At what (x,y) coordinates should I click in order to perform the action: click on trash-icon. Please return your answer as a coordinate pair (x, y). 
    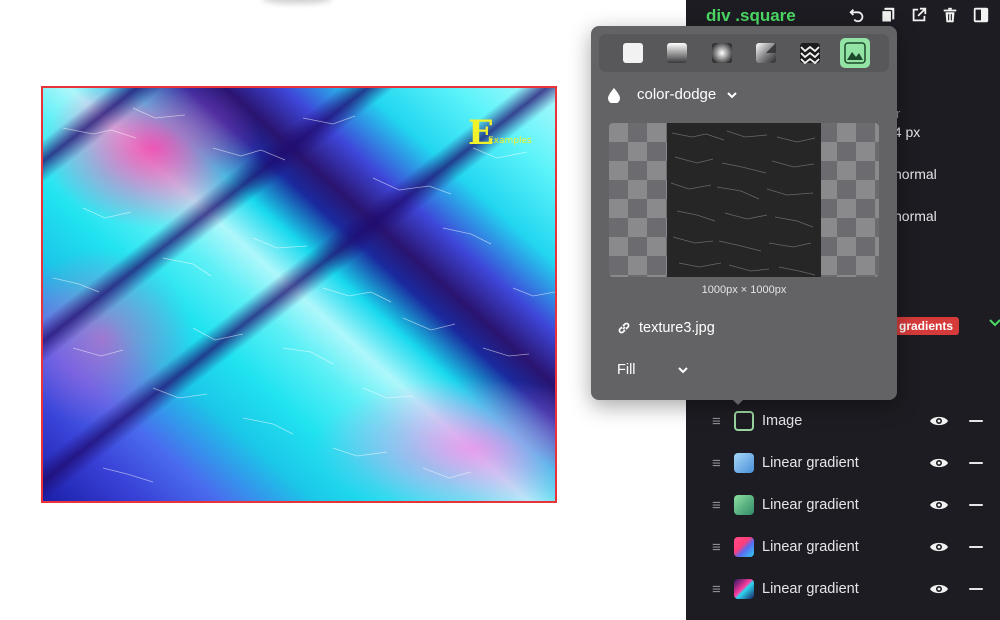
    Looking at the image, I should click on (950, 15).